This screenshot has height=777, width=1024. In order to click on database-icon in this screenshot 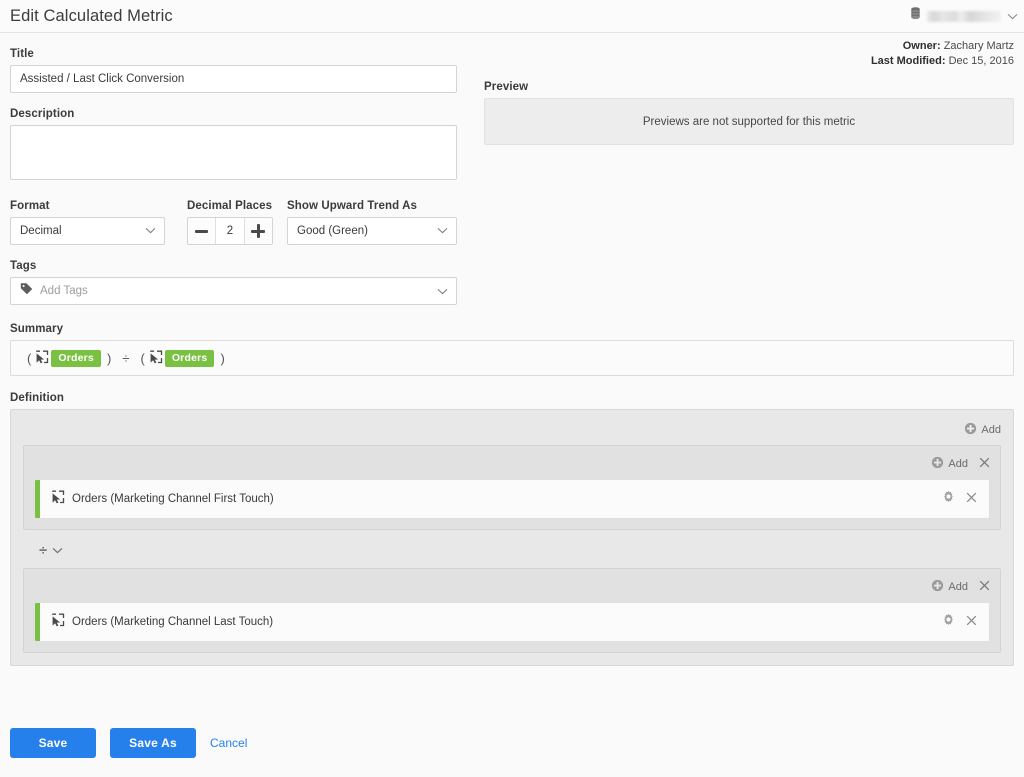, I will do `click(915, 16)`.